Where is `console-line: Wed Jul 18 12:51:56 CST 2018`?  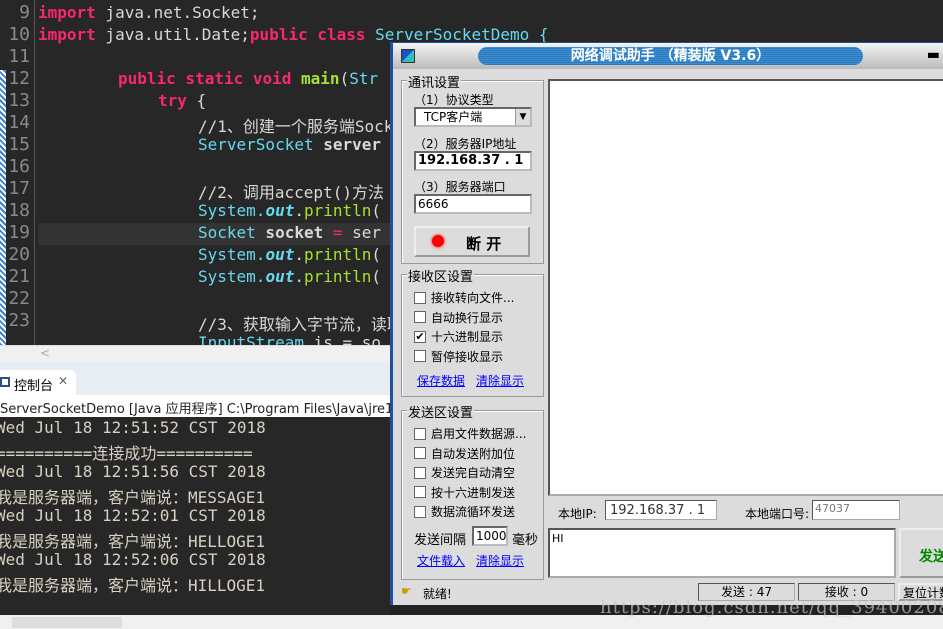
console-line: Wed Jul 18 12:51:56 CST 2018 is located at coordinates (133, 471).